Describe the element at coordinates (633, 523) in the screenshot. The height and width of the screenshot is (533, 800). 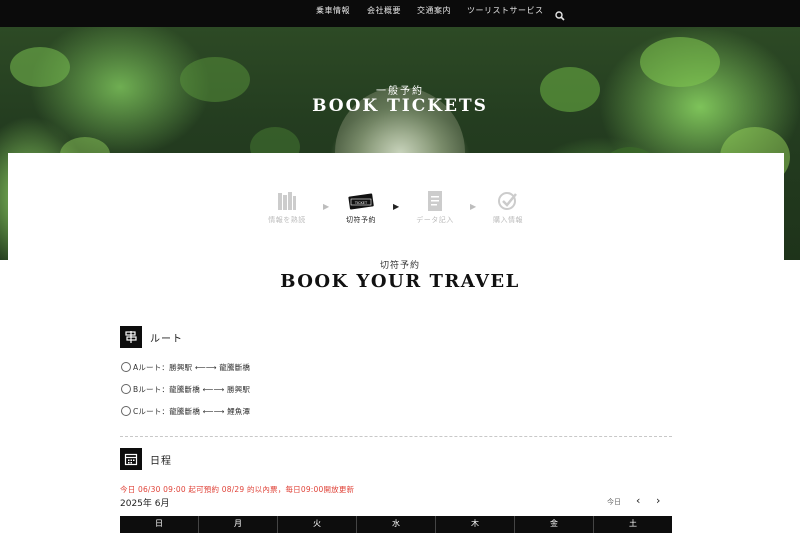
I see `weekday-sat: 土` at that location.